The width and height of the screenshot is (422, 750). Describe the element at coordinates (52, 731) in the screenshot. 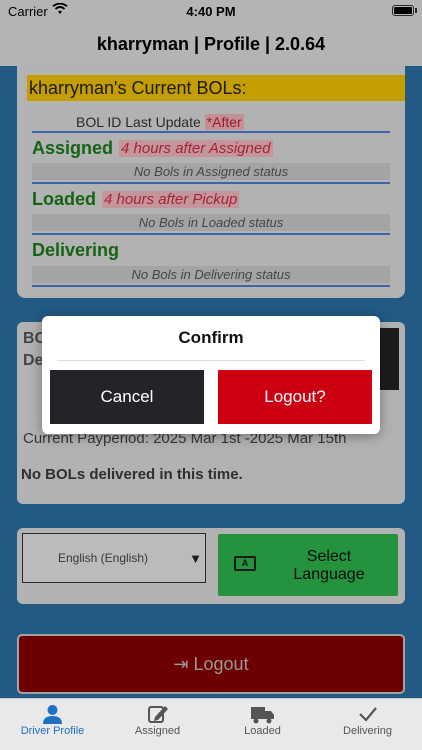

I see `tab-label: Driver Profile` at that location.